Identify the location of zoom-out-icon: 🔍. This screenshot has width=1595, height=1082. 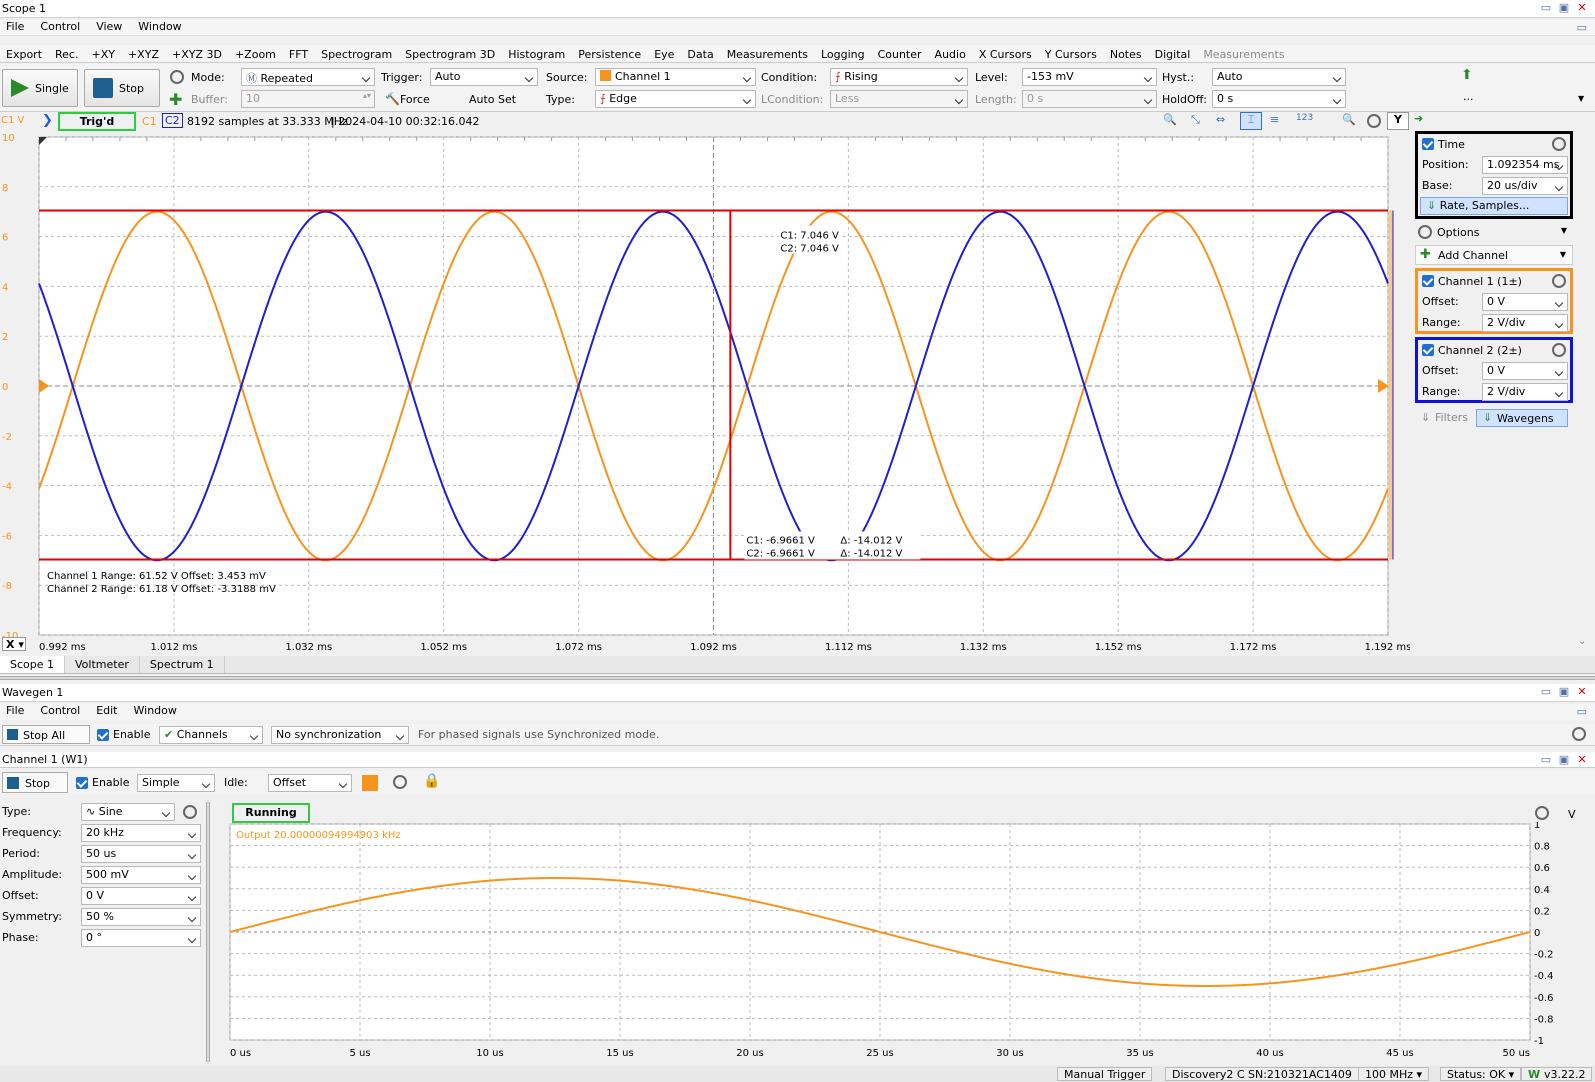
(1349, 119).